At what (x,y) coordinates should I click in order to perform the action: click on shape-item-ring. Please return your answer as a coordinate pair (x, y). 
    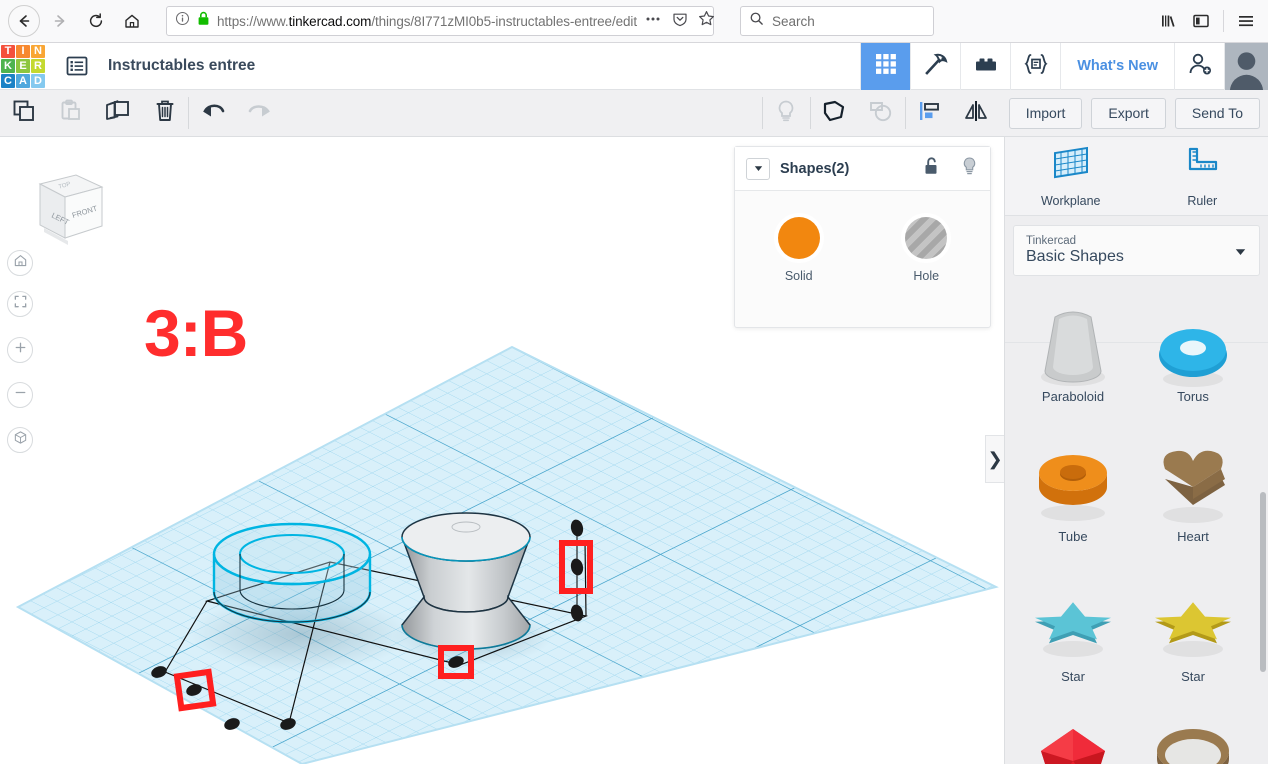
    Looking at the image, I should click on (1193, 738).